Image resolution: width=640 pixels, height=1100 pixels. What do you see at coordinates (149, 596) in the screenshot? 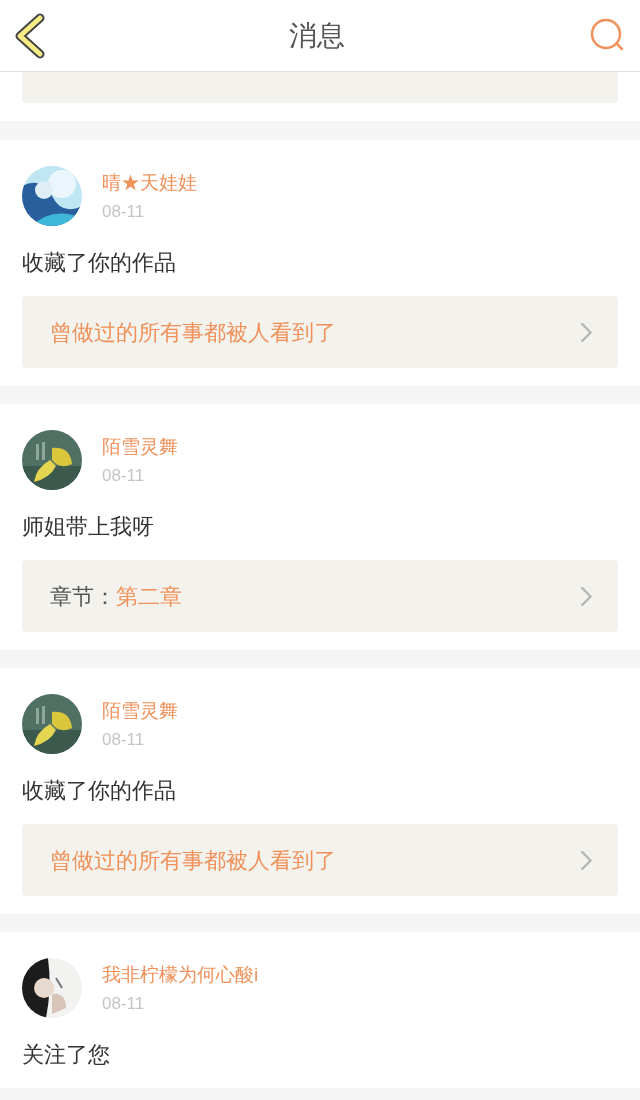
I see `chapter-title: 第二章` at bounding box center [149, 596].